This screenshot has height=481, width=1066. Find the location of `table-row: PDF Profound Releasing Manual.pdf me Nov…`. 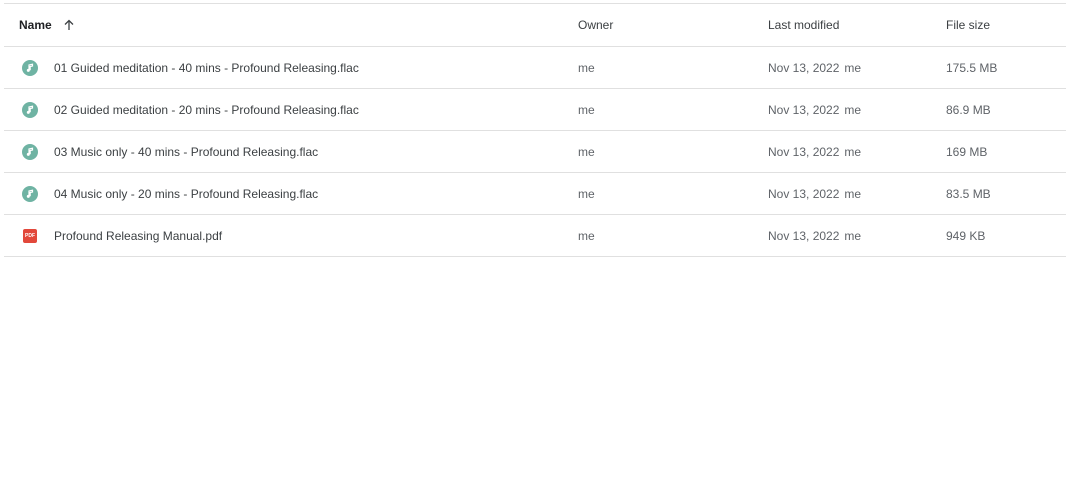

table-row: PDF Profound Releasing Manual.pdf me Nov… is located at coordinates (535, 236).